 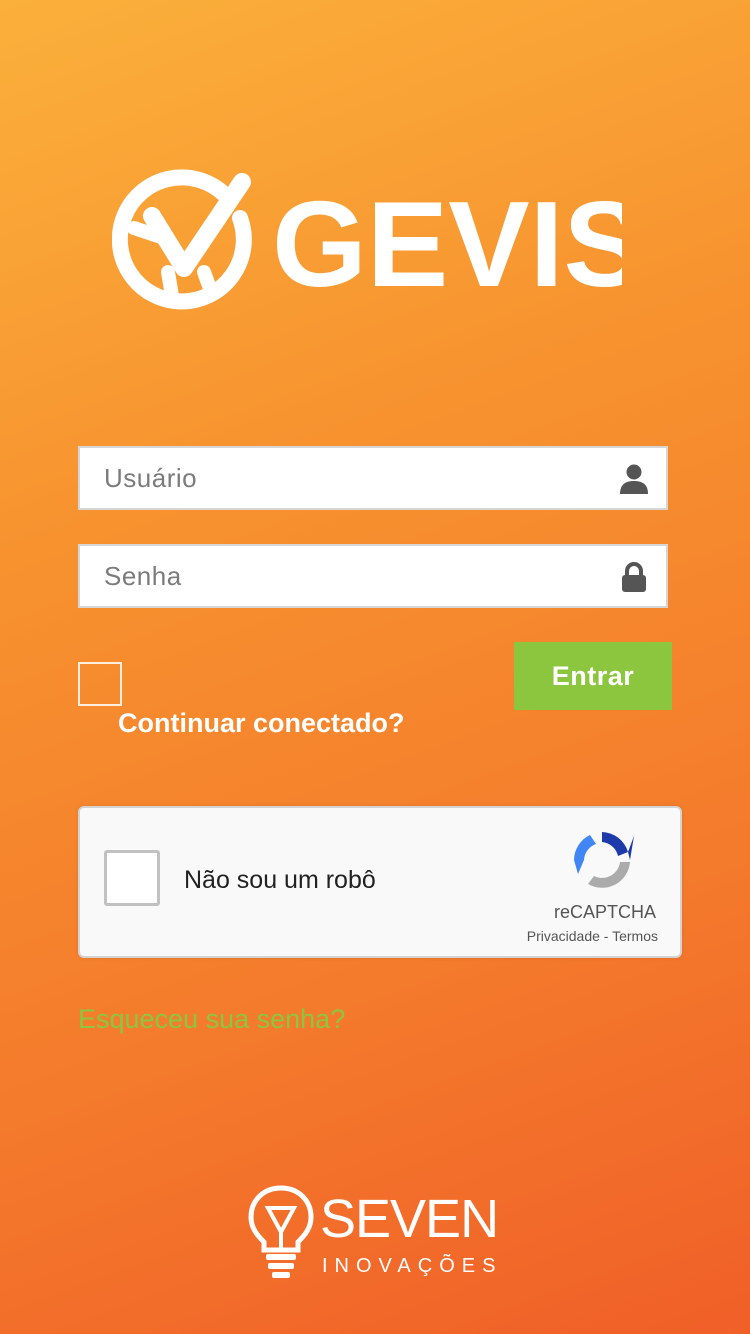 What do you see at coordinates (132, 878) in the screenshot?
I see `recaptcha-checkbox` at bounding box center [132, 878].